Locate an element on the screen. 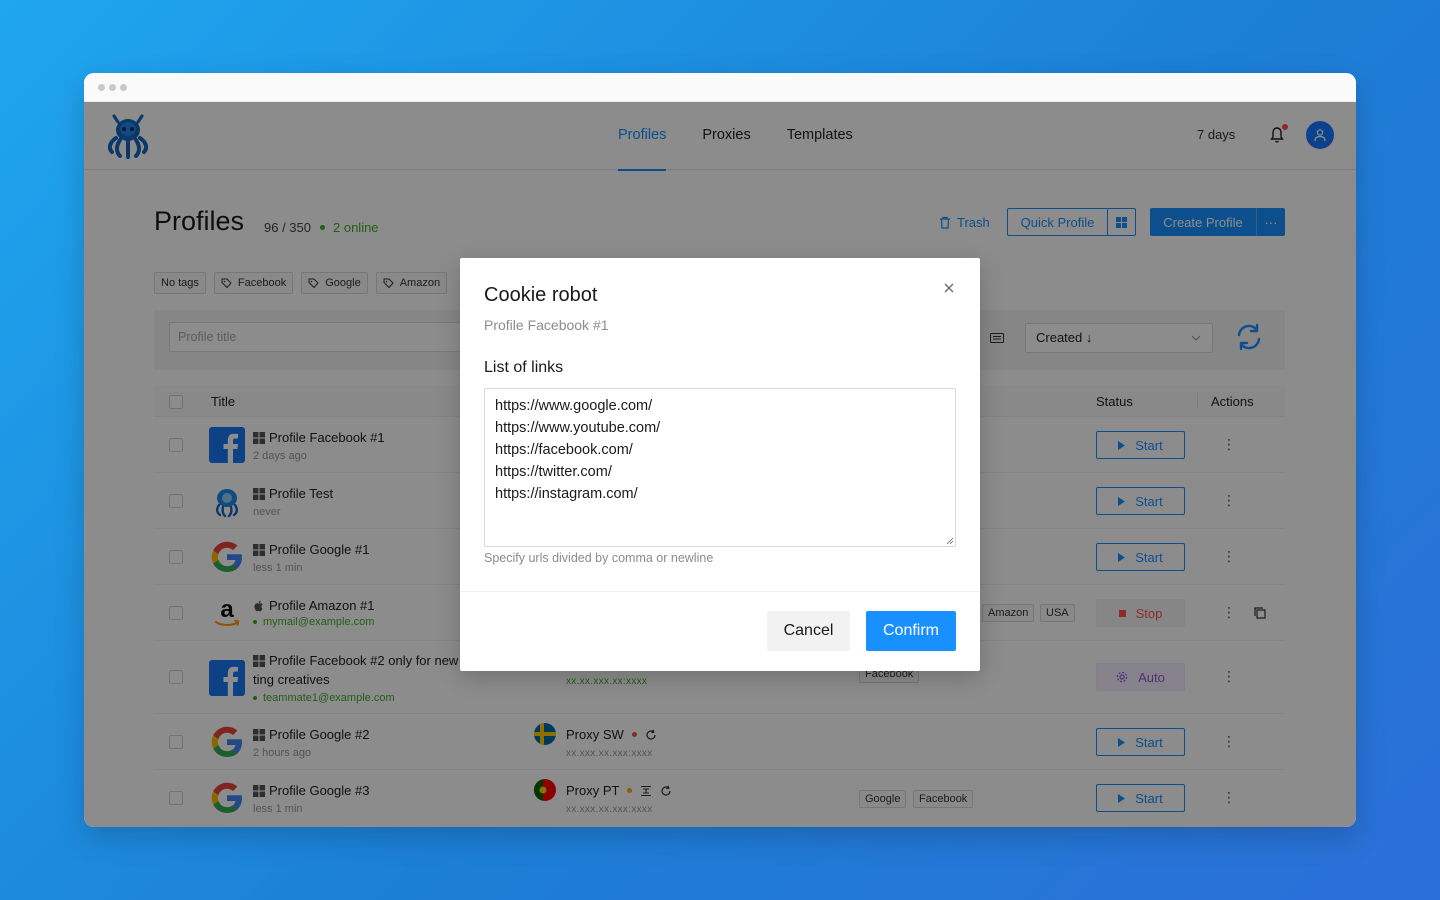  window-titlebar is located at coordinates (720, 87).